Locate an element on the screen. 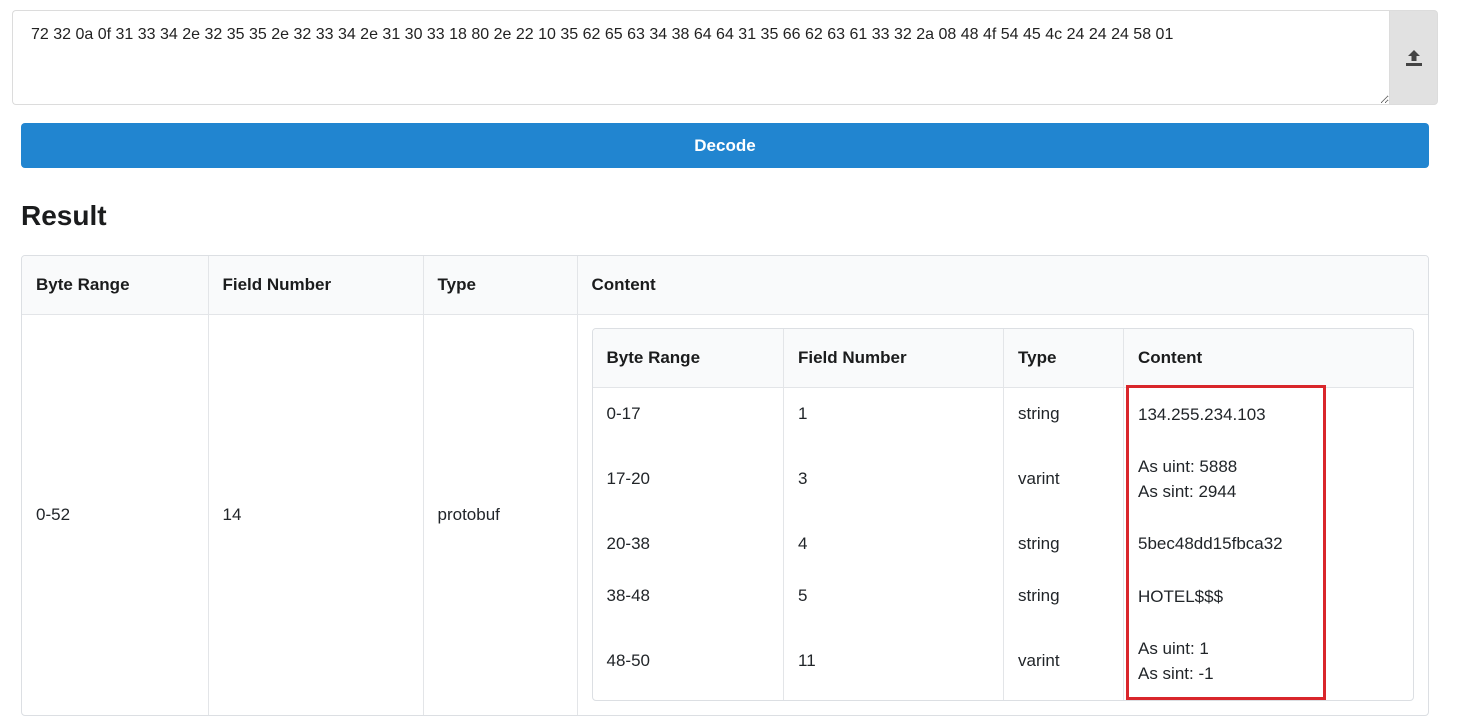 The height and width of the screenshot is (722, 1472). result-table-header: Byte Range Field Number Type Content is located at coordinates (725, 285).